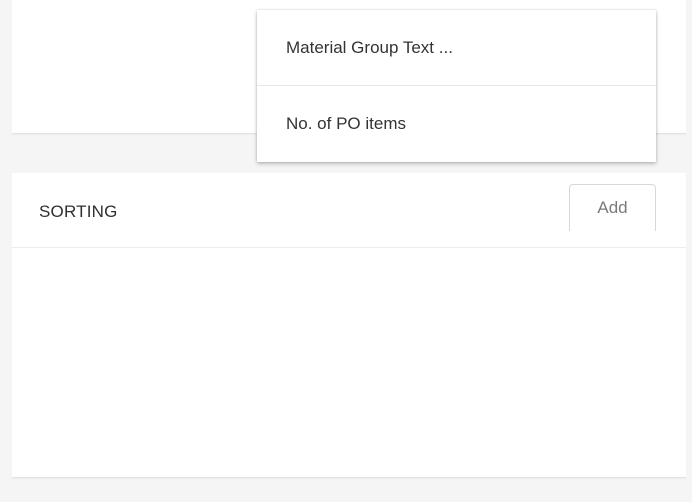  Describe the element at coordinates (456, 124) in the screenshot. I see `dropdown-item-no-of-po-items: No. of PO items` at that location.